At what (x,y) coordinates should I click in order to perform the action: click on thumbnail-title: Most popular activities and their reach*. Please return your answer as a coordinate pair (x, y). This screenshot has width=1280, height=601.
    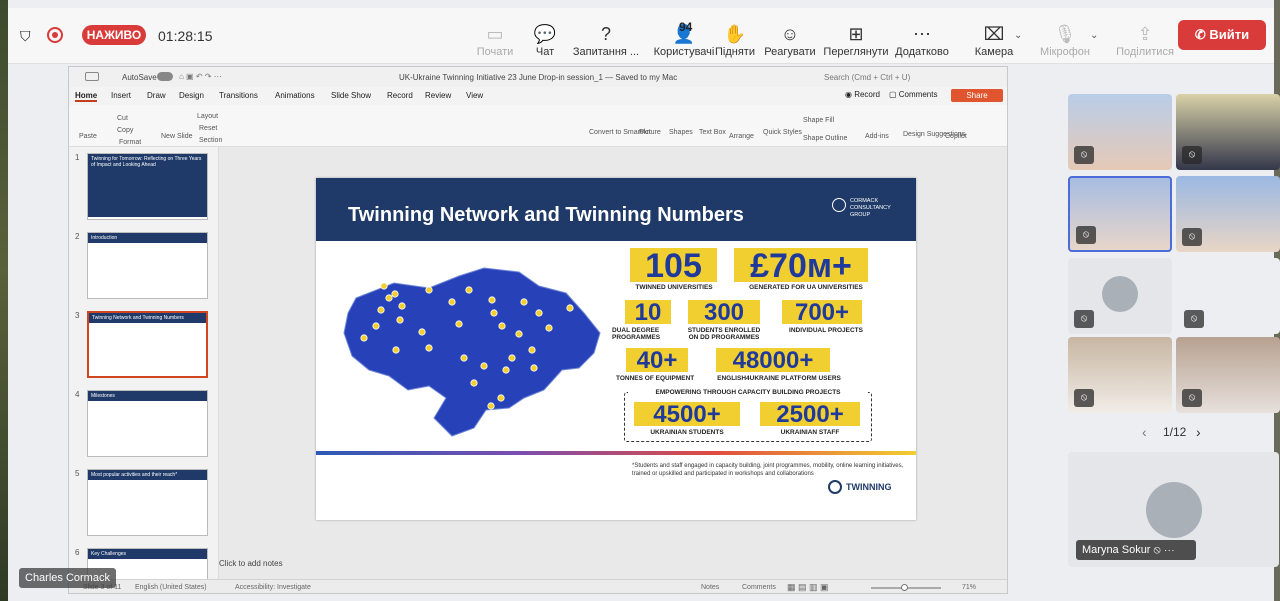
    Looking at the image, I should click on (147, 475).